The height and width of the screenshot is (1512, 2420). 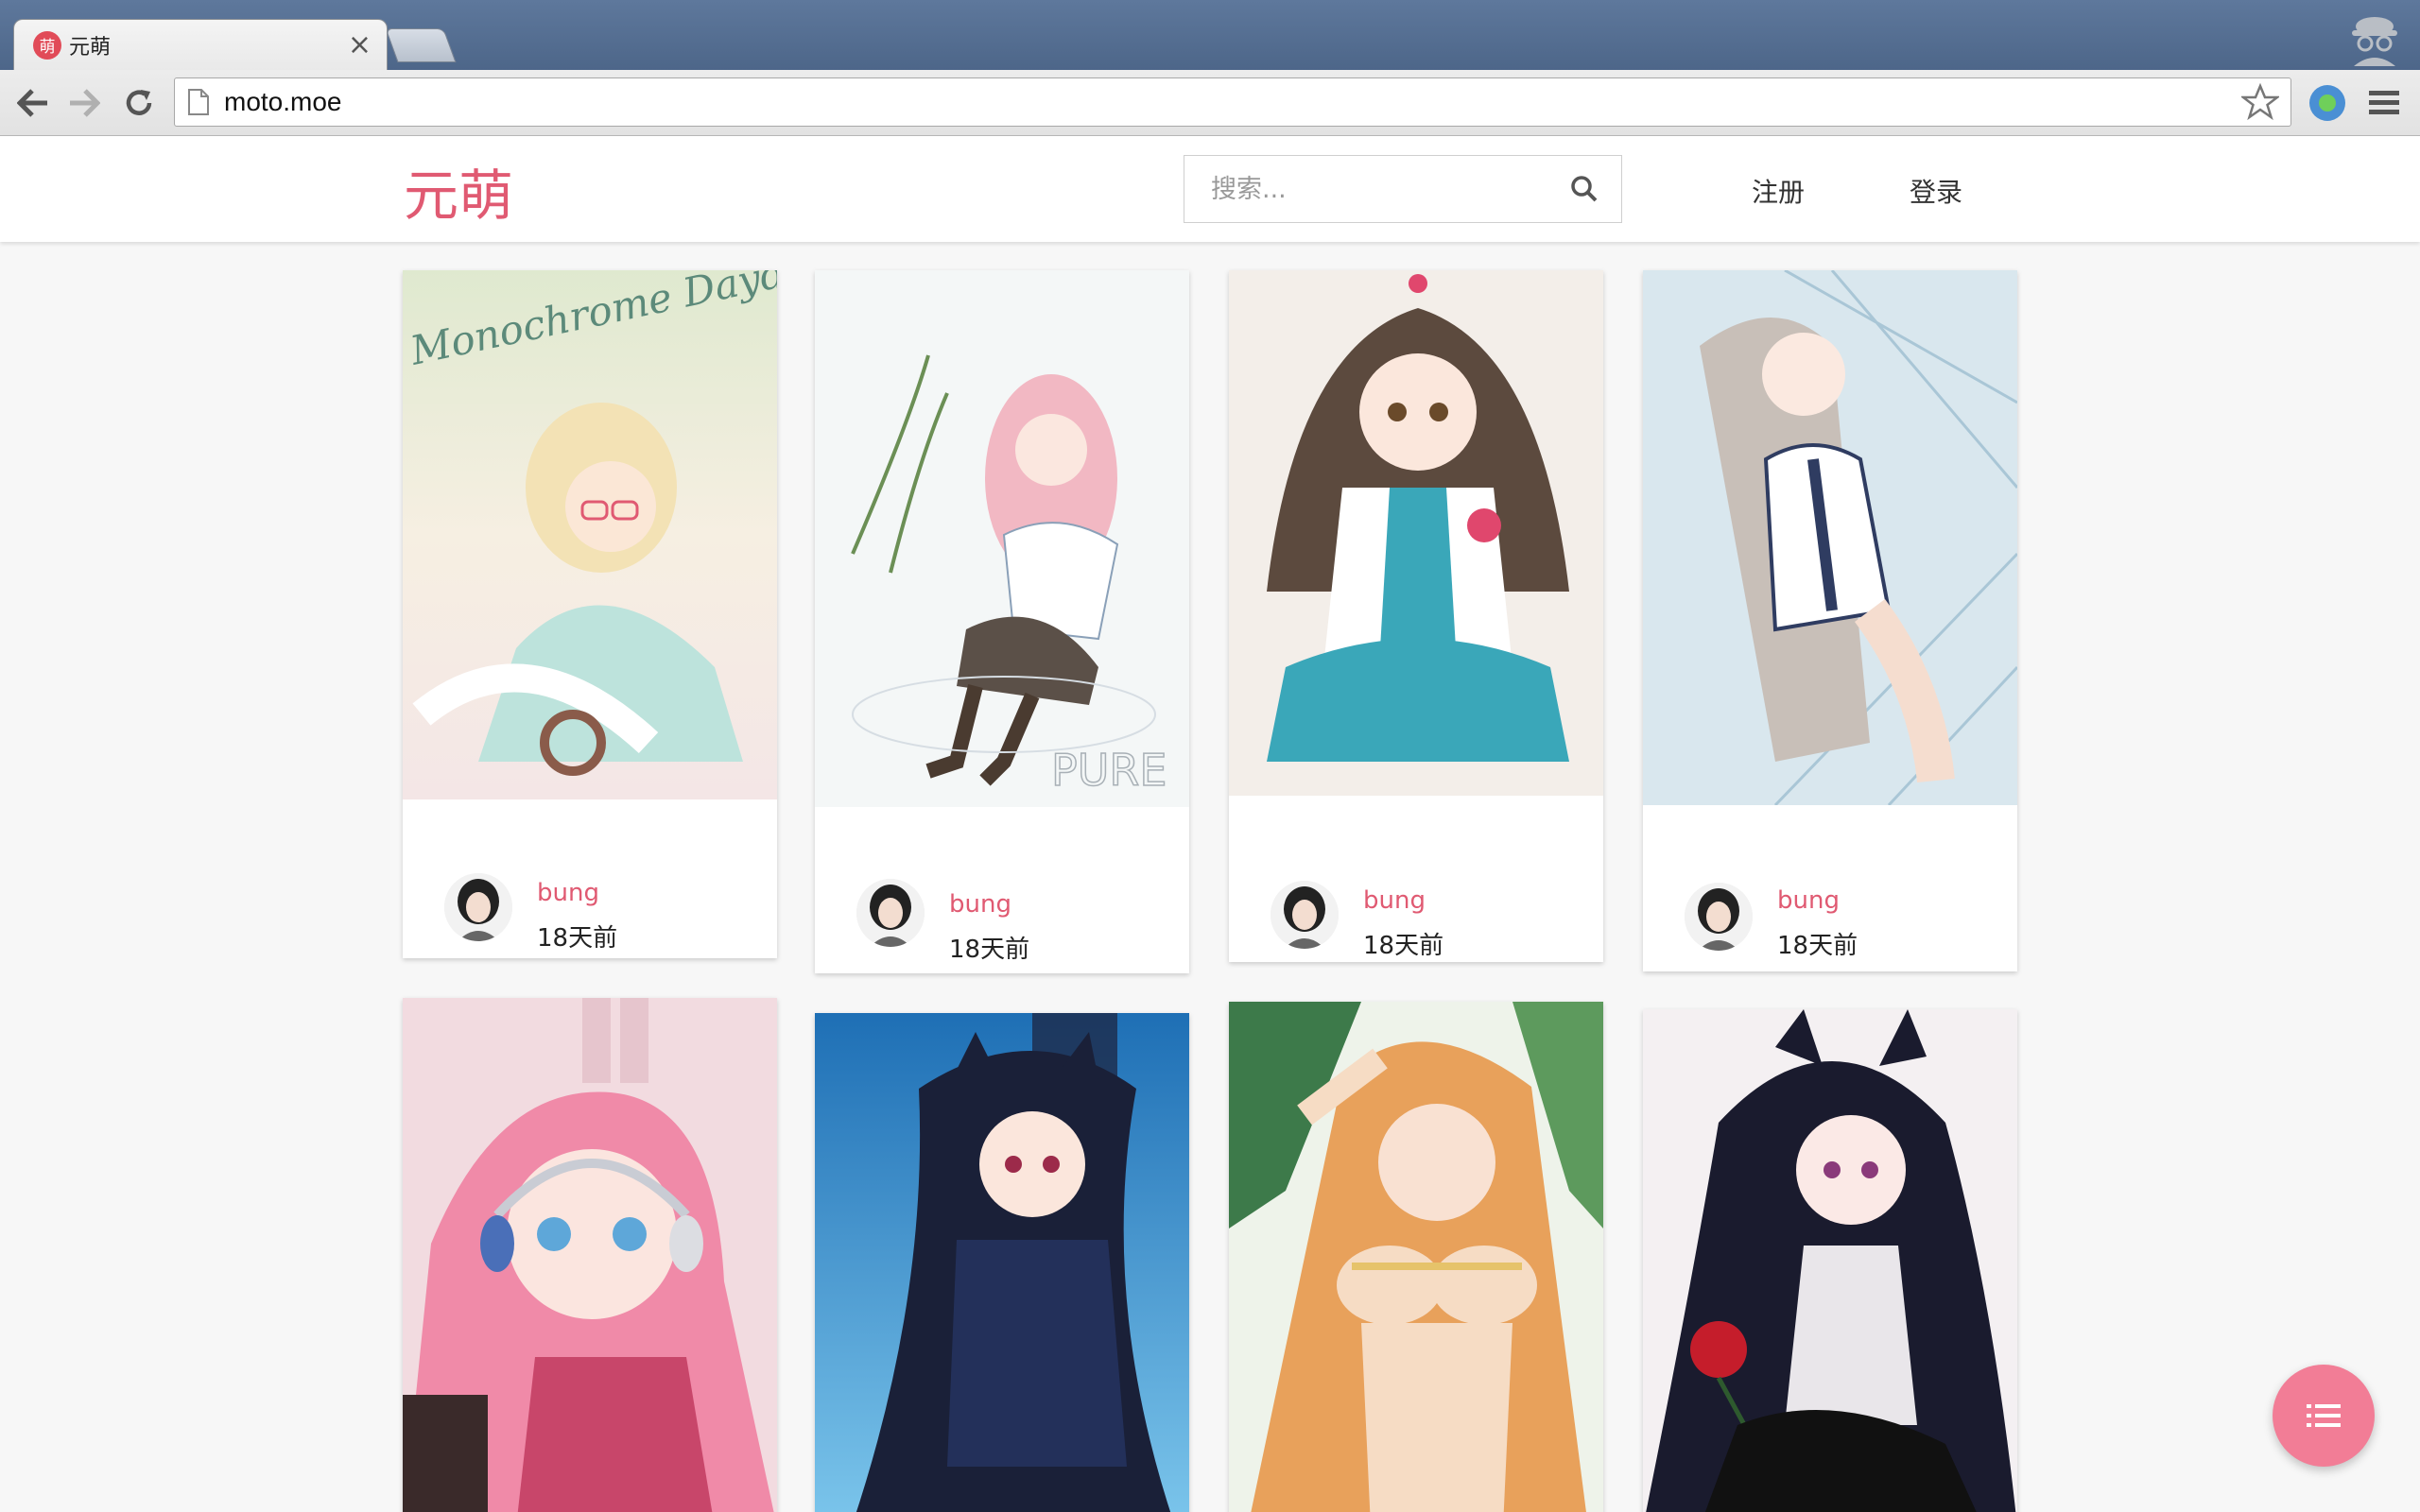 I want to click on post-card: Monochrome Daydream bung 18天前, so click(x=590, y=614).